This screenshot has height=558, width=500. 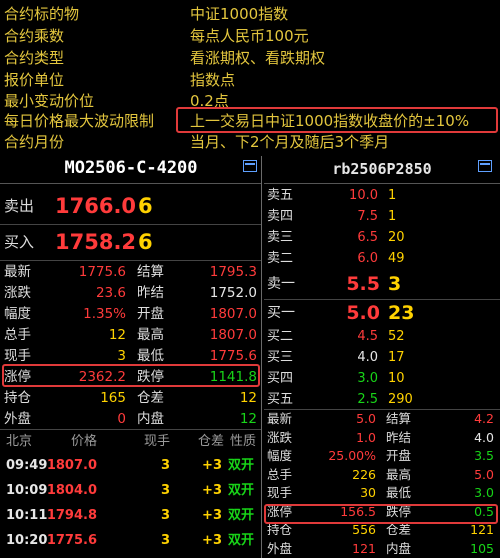 What do you see at coordinates (367, 378) in the screenshot?
I see `bid-level-price: 3.0` at bounding box center [367, 378].